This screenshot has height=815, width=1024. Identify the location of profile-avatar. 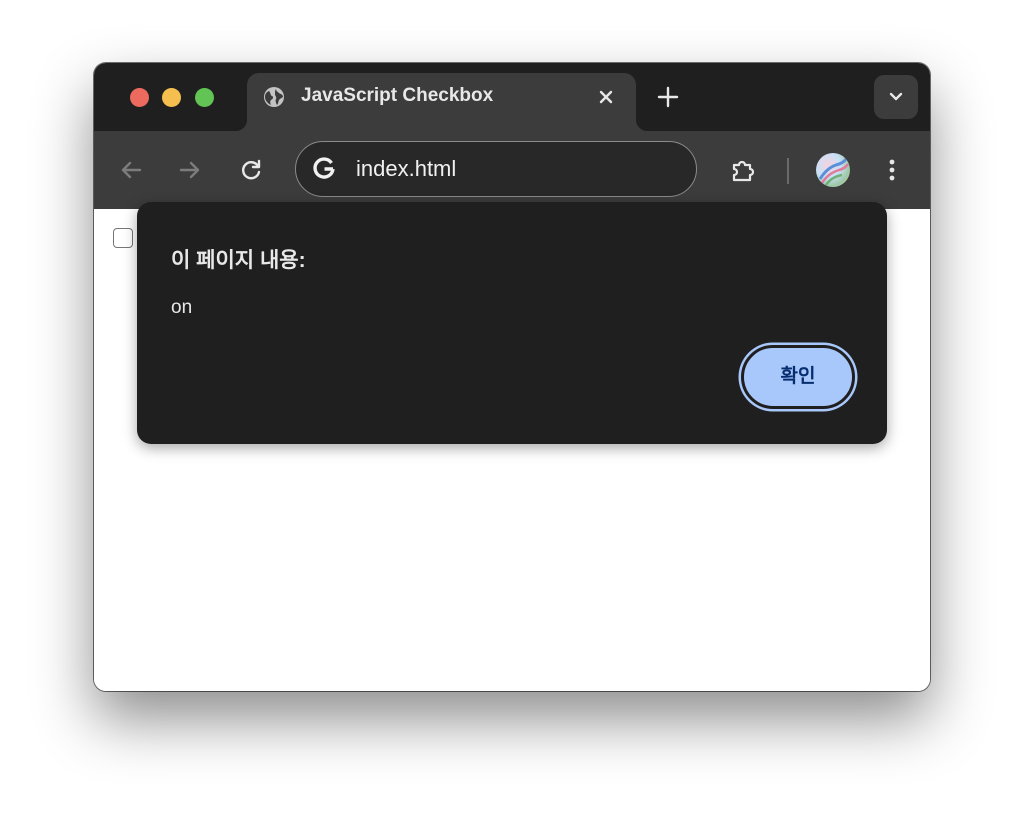
(833, 170).